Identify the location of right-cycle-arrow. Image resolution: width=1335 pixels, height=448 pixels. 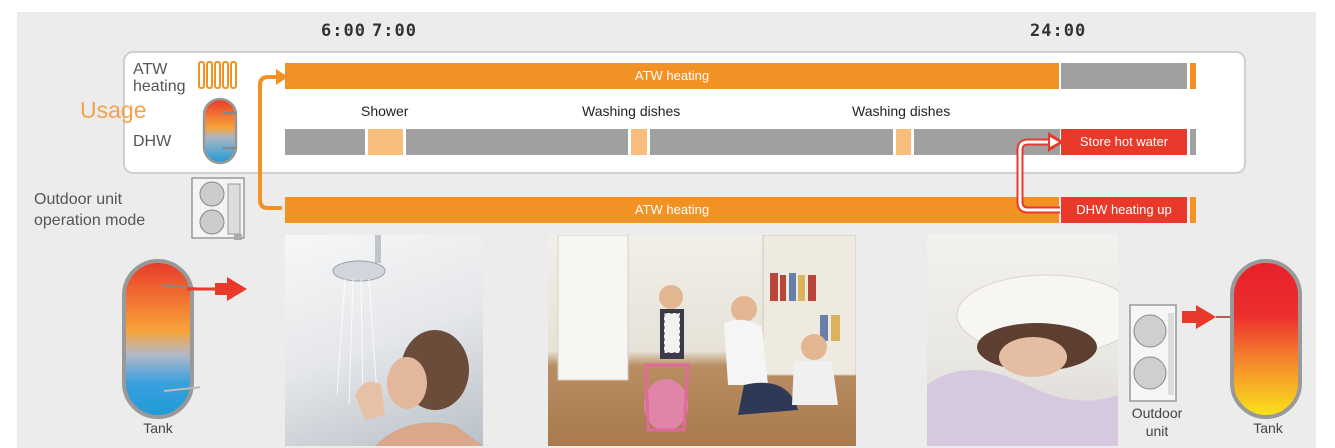
(1040, 173).